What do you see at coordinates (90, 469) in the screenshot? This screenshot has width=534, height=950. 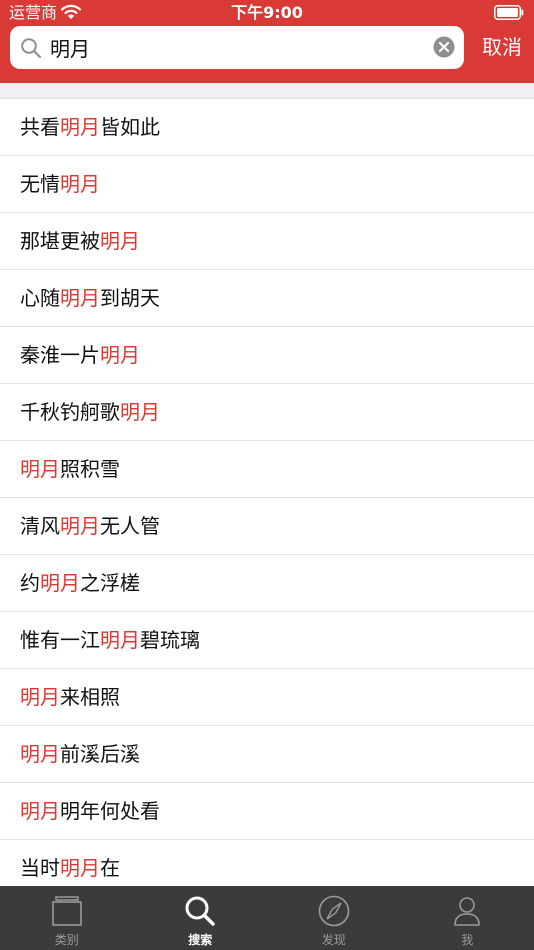 I see `result-text-after: 照积雪` at bounding box center [90, 469].